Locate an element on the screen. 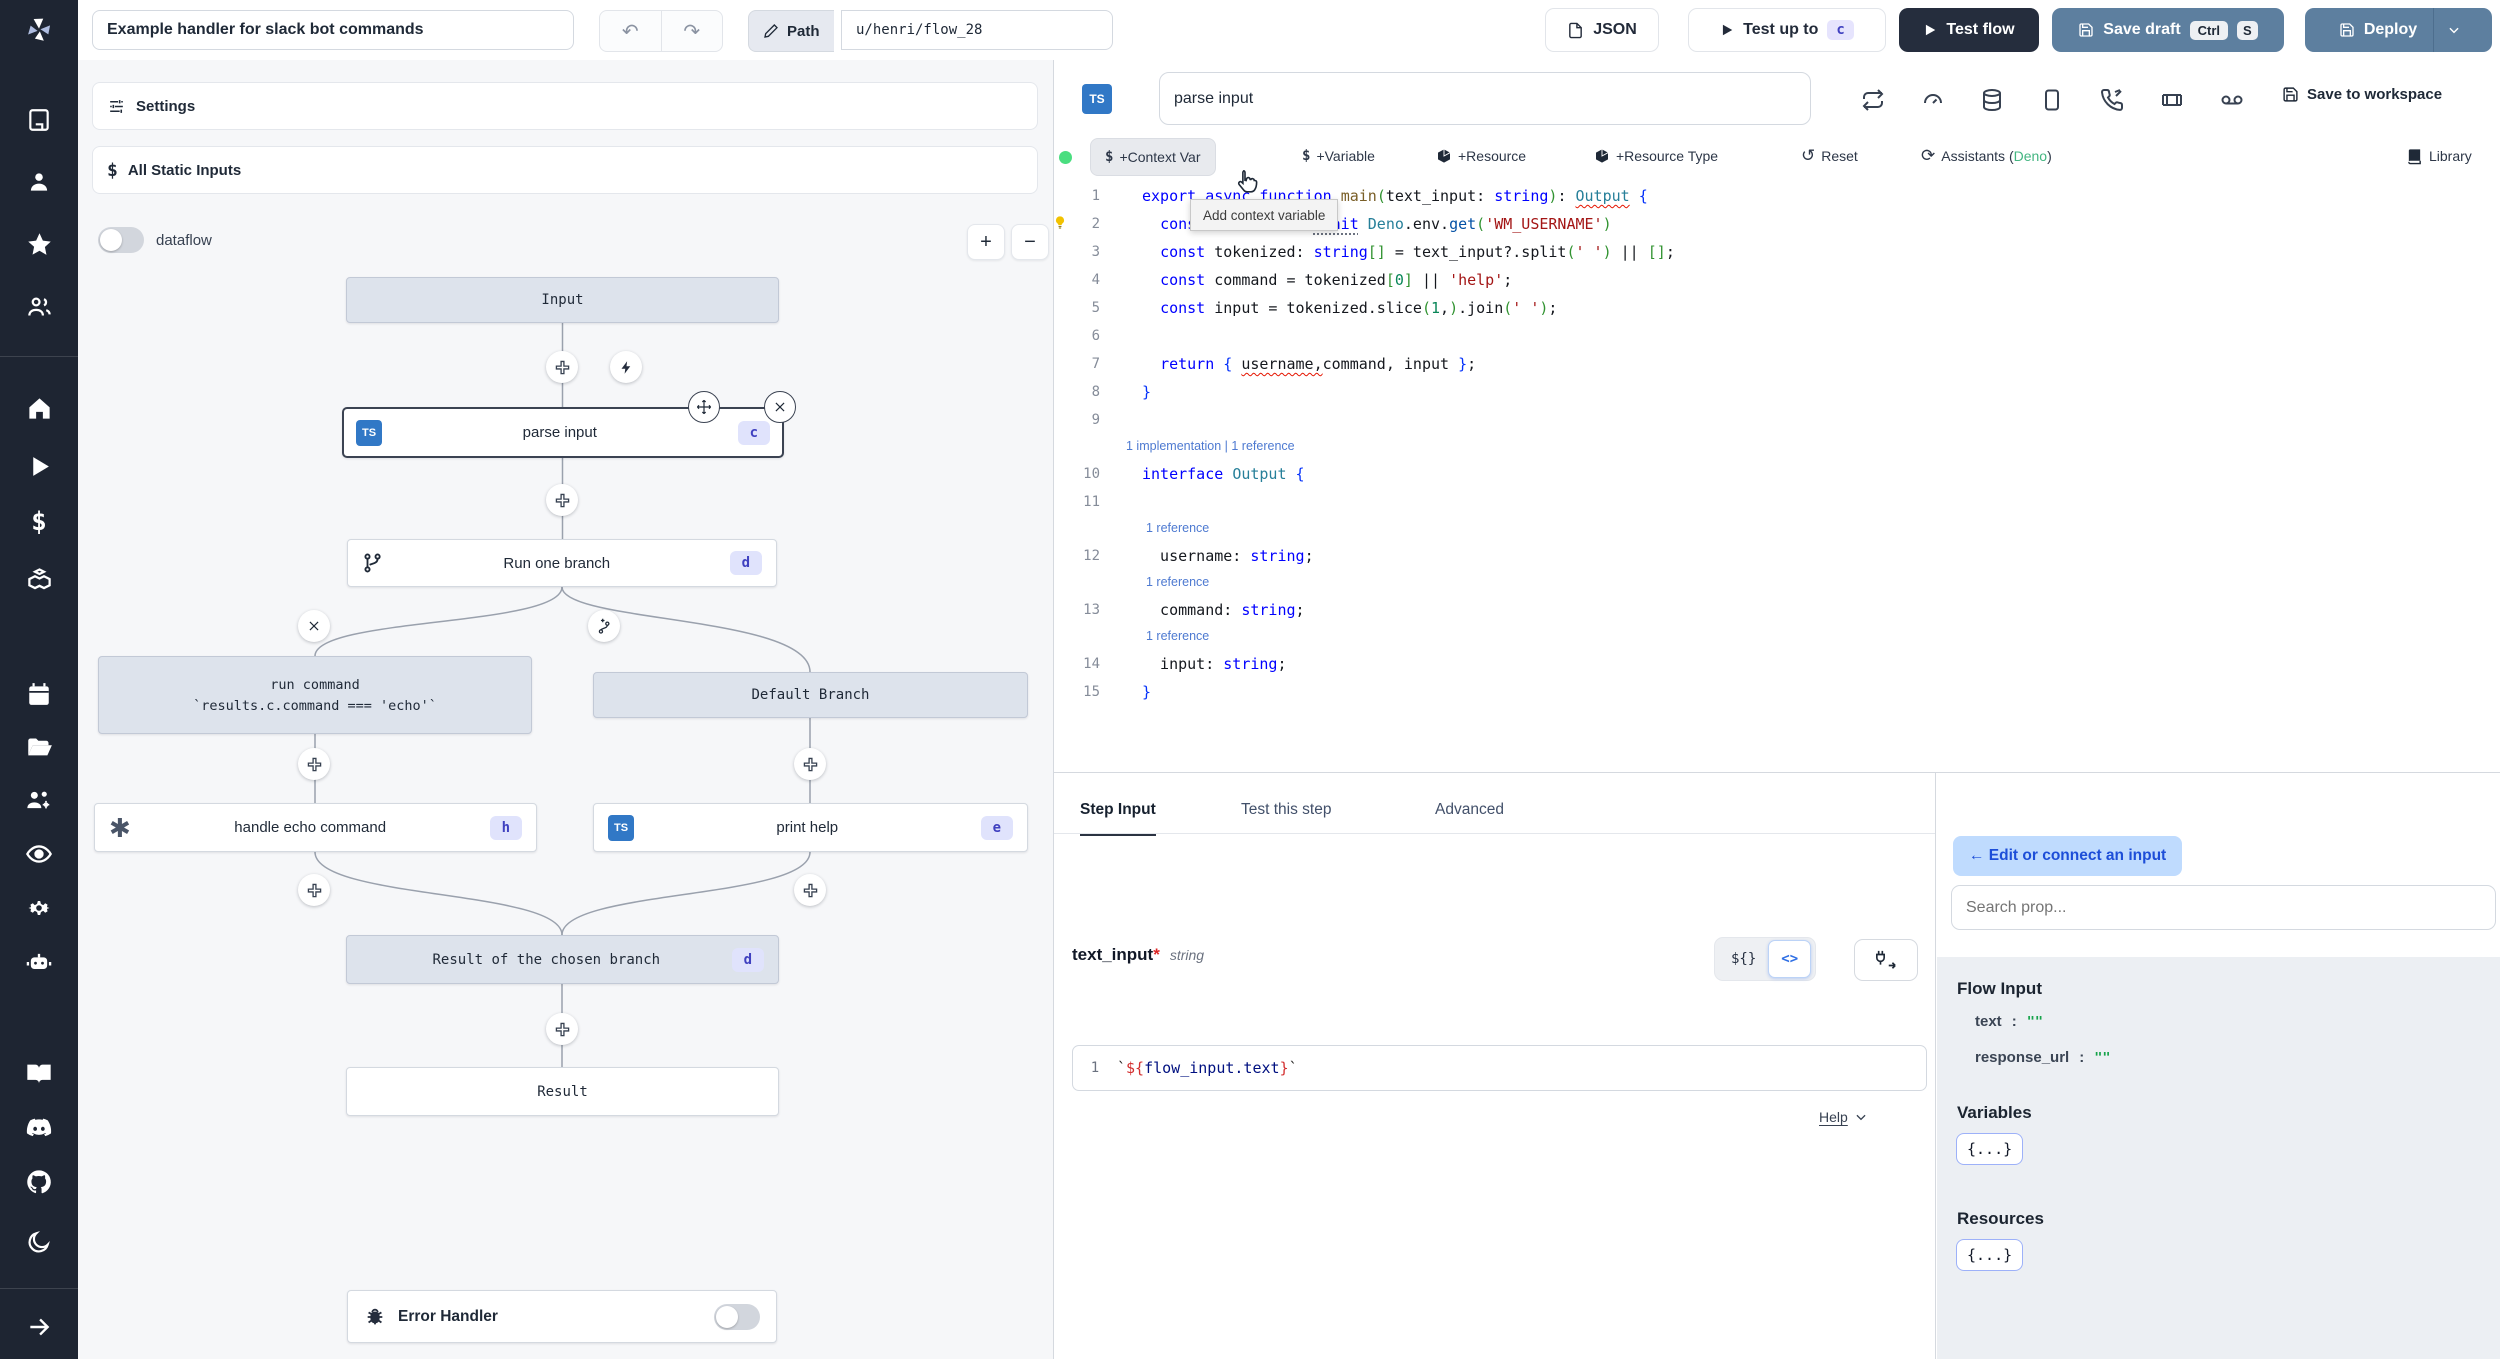 The height and width of the screenshot is (1359, 2500). step-name-input is located at coordinates (1485, 98).